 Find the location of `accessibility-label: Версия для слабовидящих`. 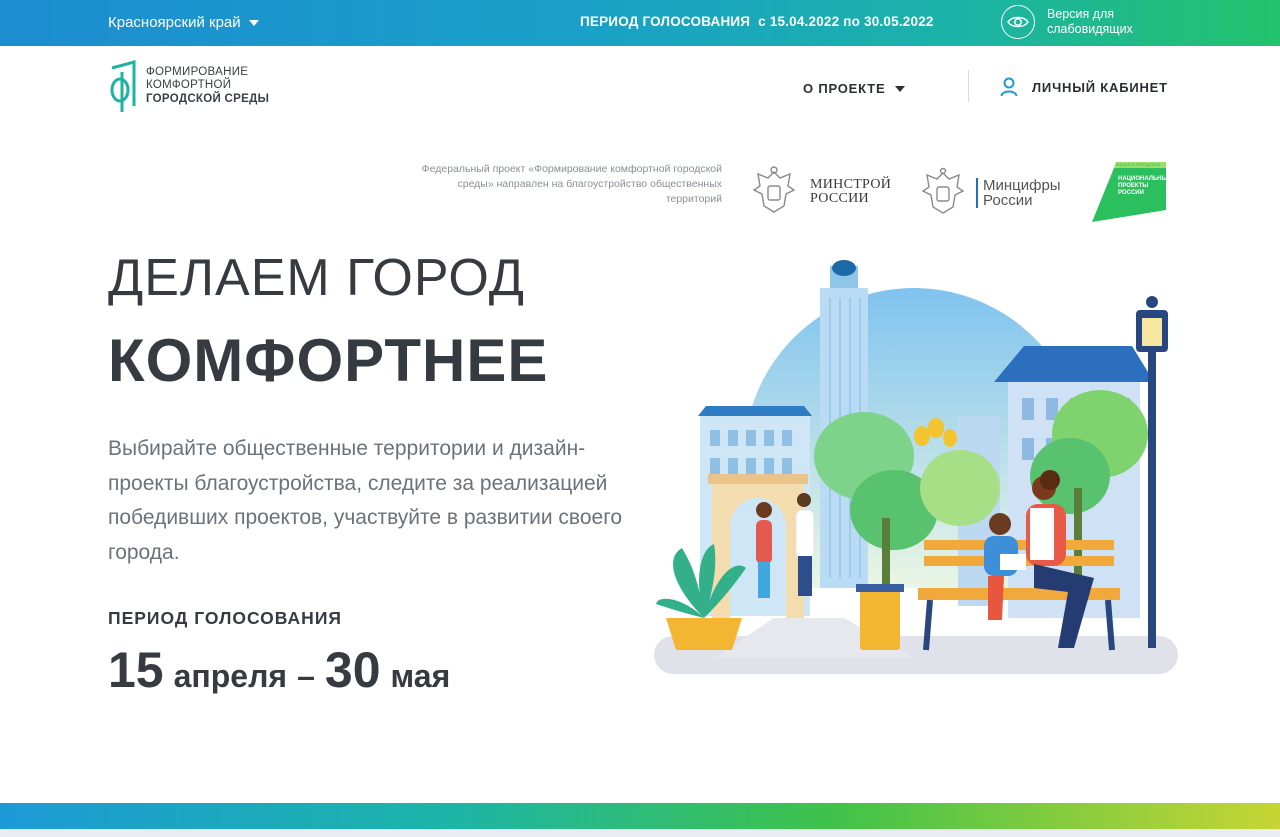

accessibility-label: Версия для слабовидящих is located at coordinates (1090, 22).